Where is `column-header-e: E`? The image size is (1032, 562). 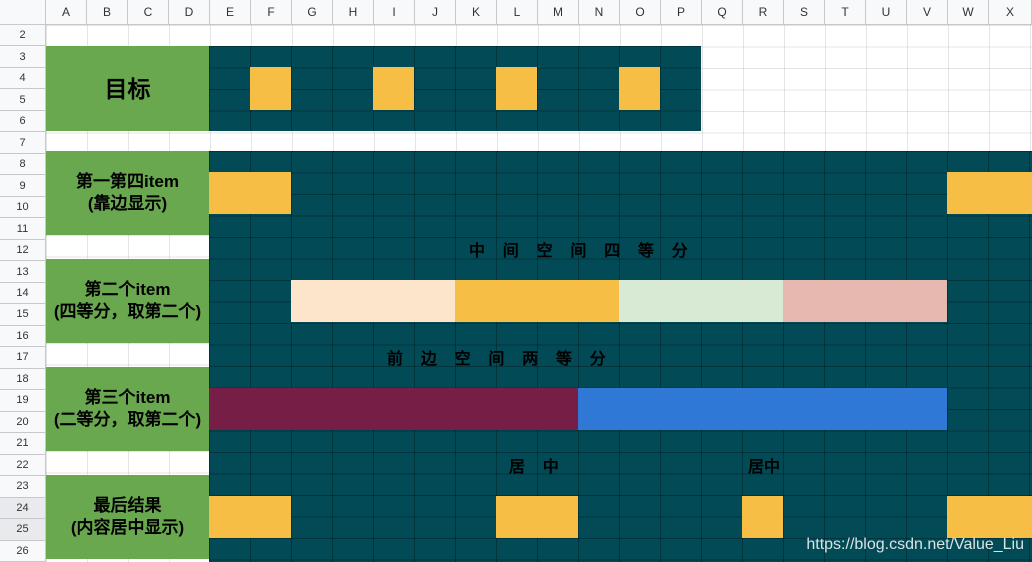 column-header-e: E is located at coordinates (230, 12).